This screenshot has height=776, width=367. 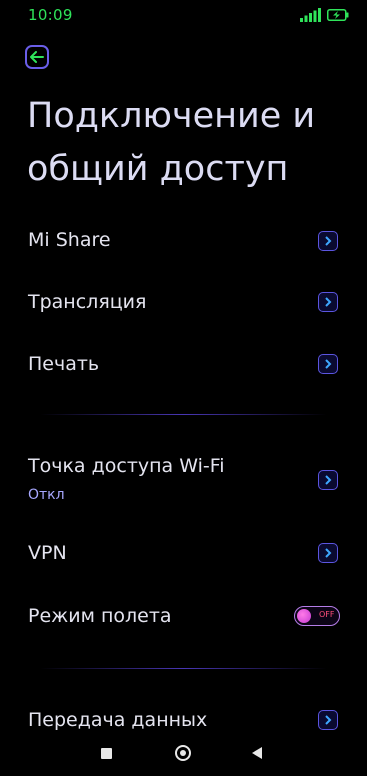 What do you see at coordinates (257, 753) in the screenshot?
I see `back-icon` at bounding box center [257, 753].